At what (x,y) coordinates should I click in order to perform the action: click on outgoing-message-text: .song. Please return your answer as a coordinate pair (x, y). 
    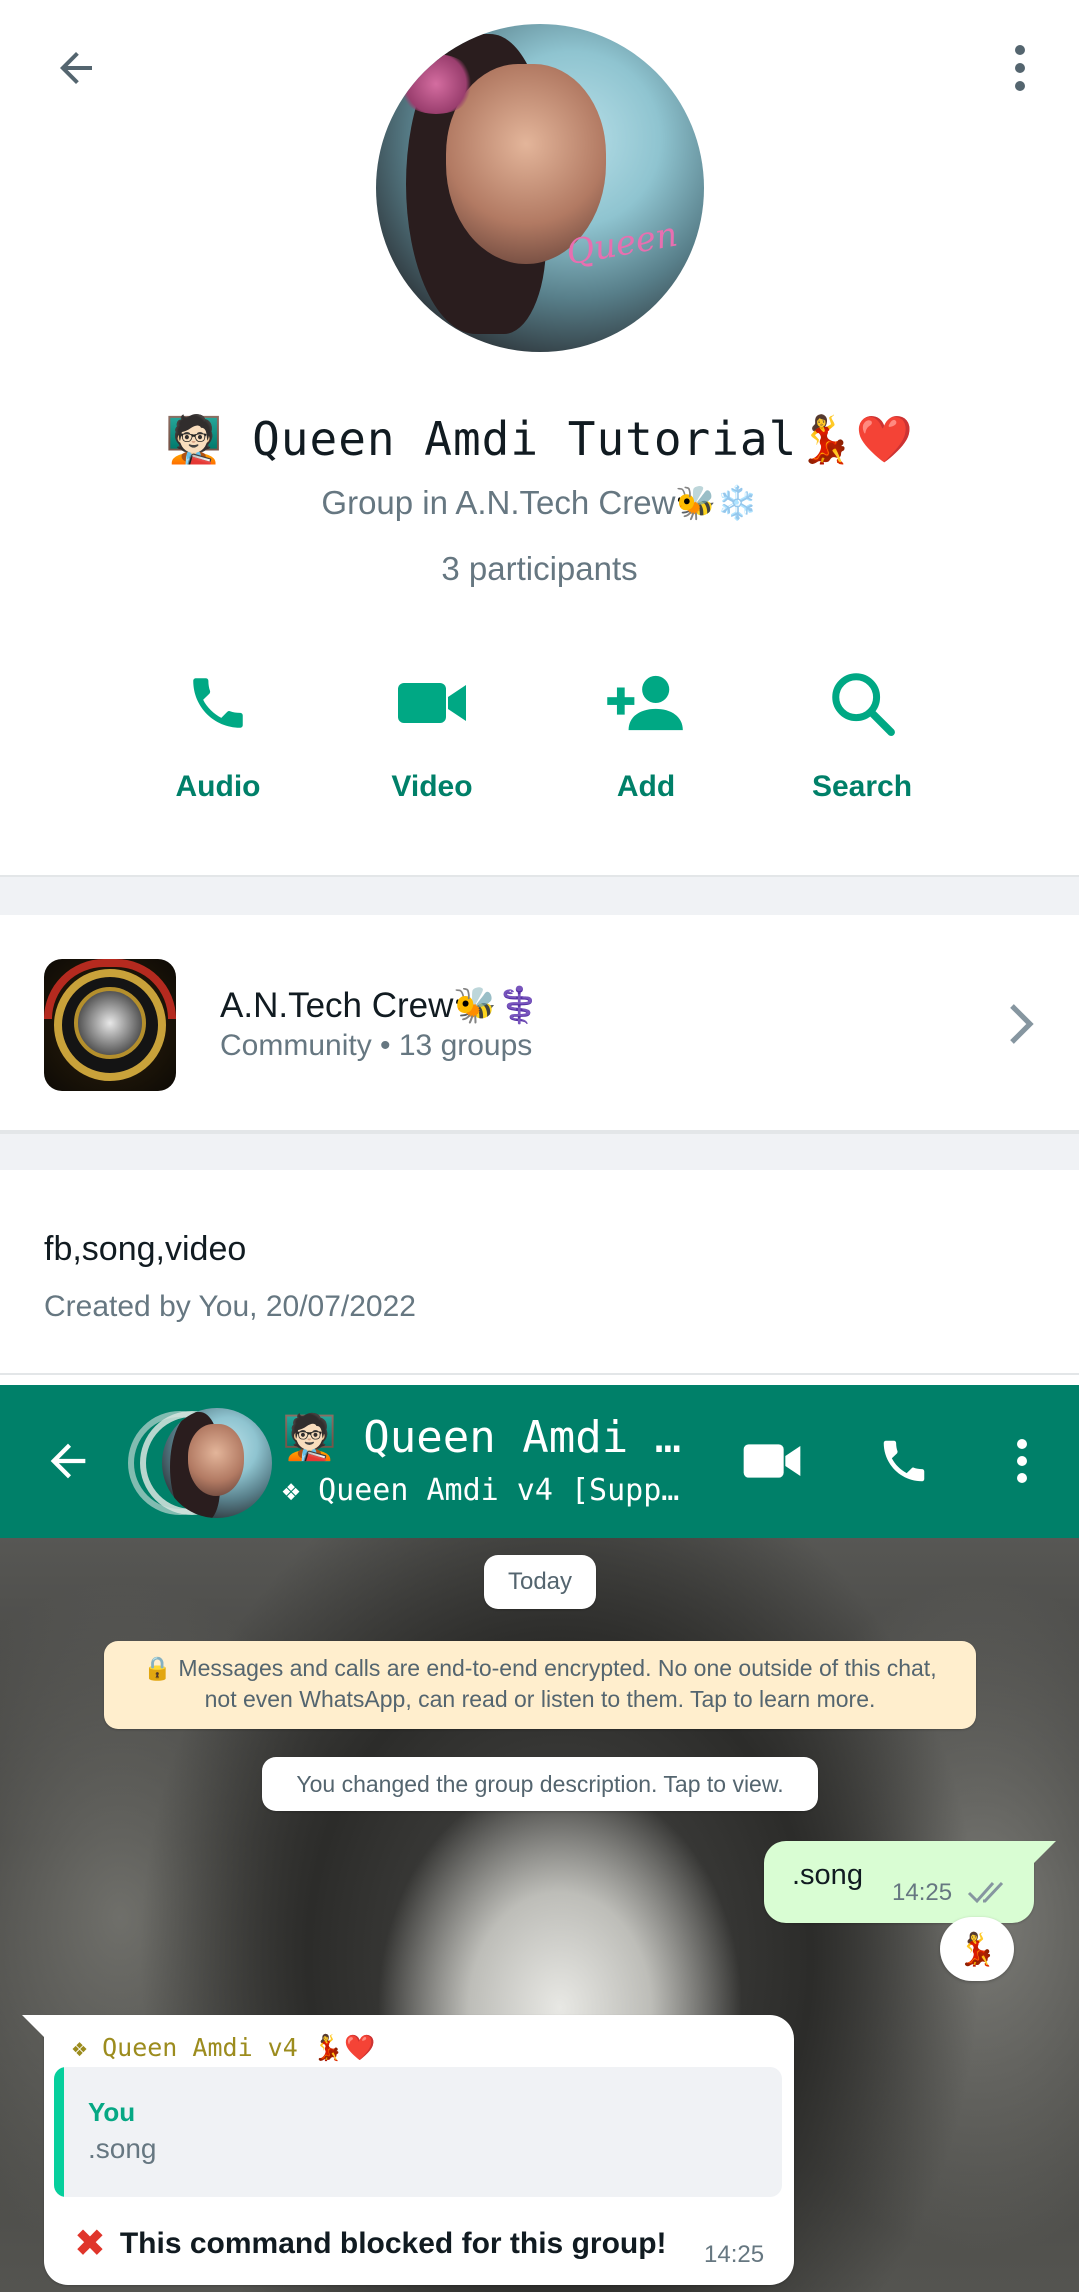
    Looking at the image, I should click on (827, 1875).